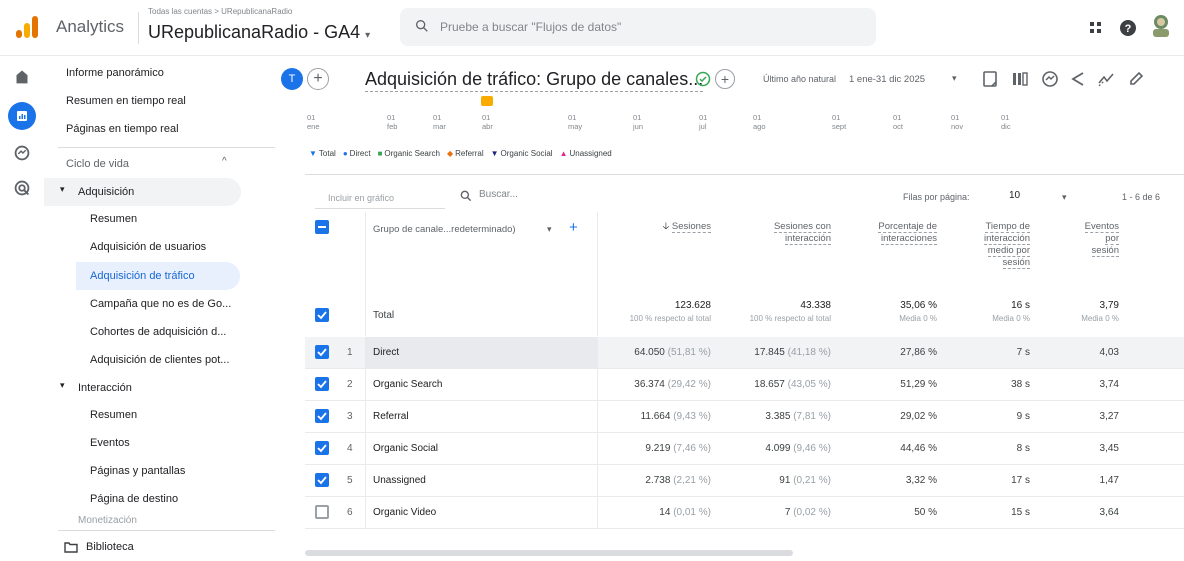 Image resolution: width=1184 pixels, height=561 pixels. I want to click on total-label: Total, so click(384, 315).